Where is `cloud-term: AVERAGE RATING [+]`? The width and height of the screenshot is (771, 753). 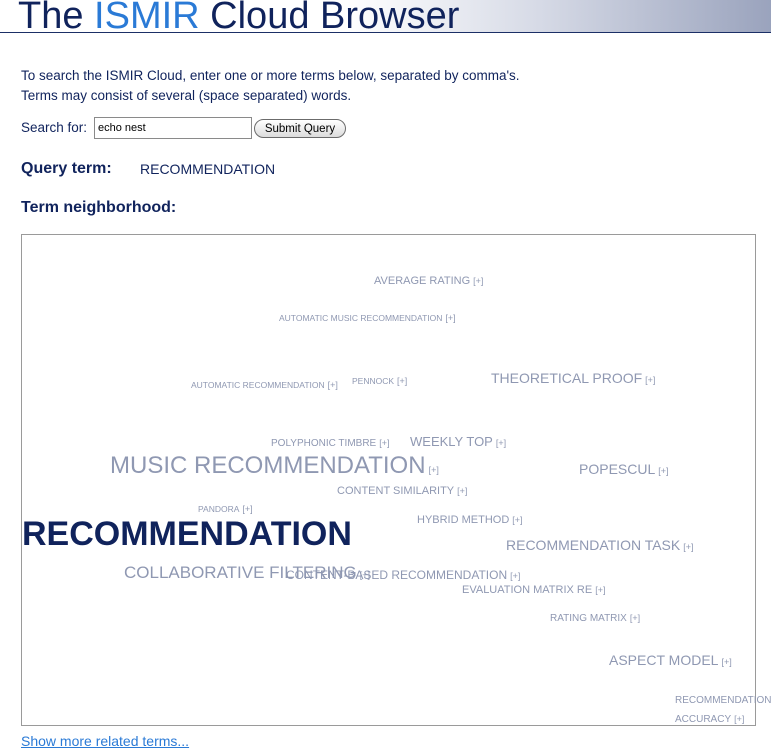
cloud-term: AVERAGE RATING [+] is located at coordinates (428, 281).